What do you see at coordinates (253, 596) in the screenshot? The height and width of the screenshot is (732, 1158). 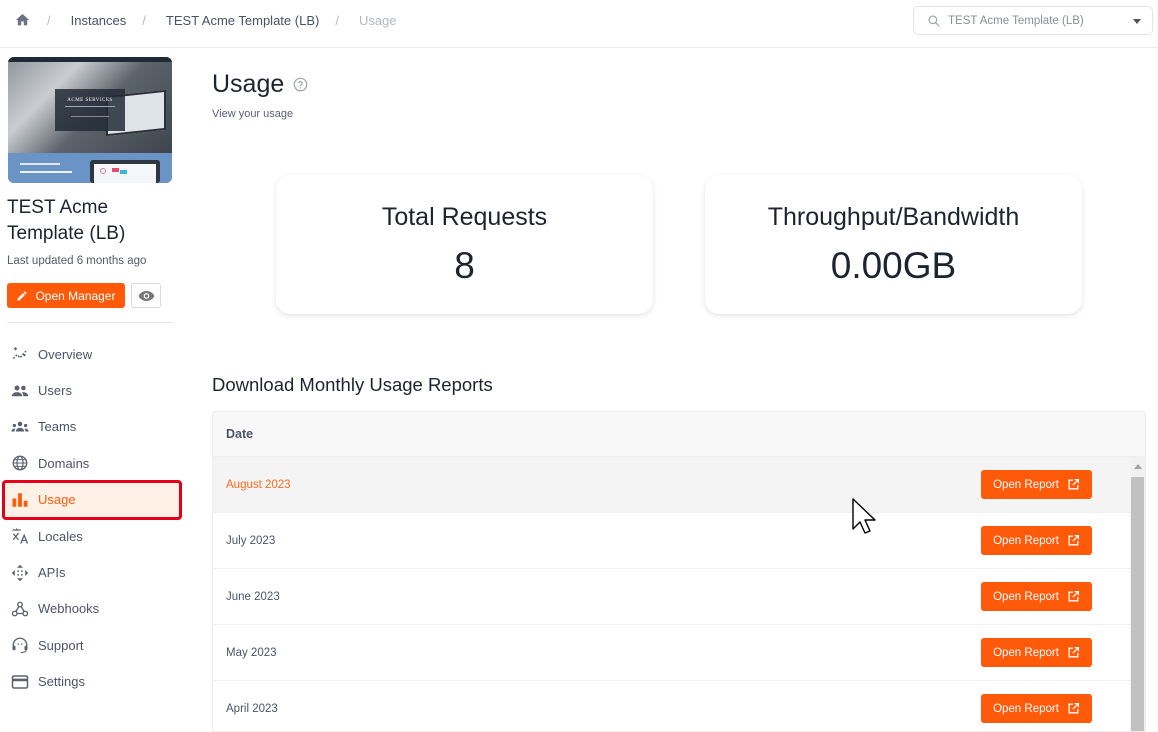 I see `report-date: June 2023` at bounding box center [253, 596].